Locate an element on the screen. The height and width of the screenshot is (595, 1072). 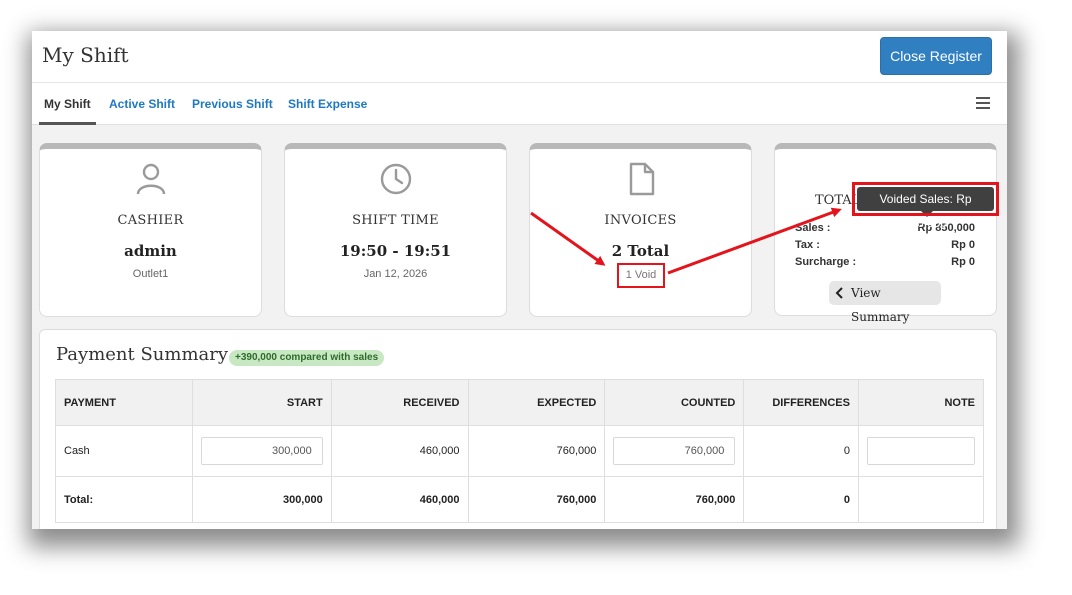
differences-cell: 0 is located at coordinates (801, 451).